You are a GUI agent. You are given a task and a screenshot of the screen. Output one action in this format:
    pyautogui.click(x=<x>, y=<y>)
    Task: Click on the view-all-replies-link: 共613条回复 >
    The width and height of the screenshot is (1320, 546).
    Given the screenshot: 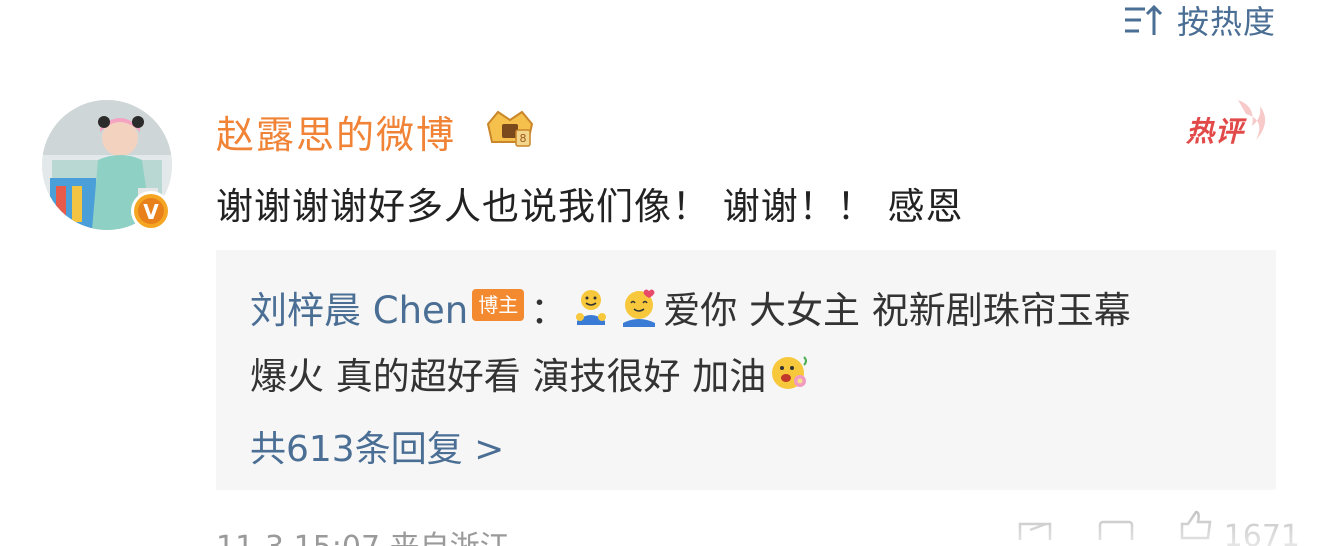 What is the action you would take?
    pyautogui.click(x=377, y=446)
    